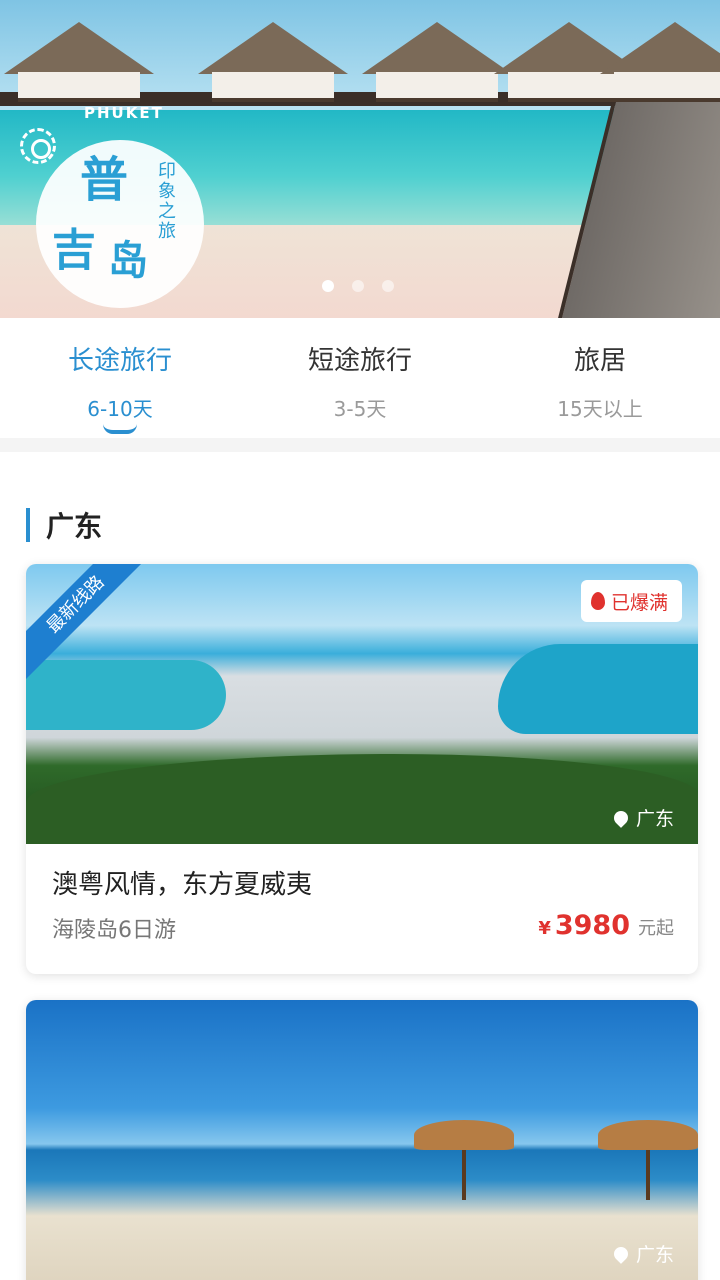 The height and width of the screenshot is (1280, 720). I want to click on sold-out-badge: 已爆满, so click(631, 601).